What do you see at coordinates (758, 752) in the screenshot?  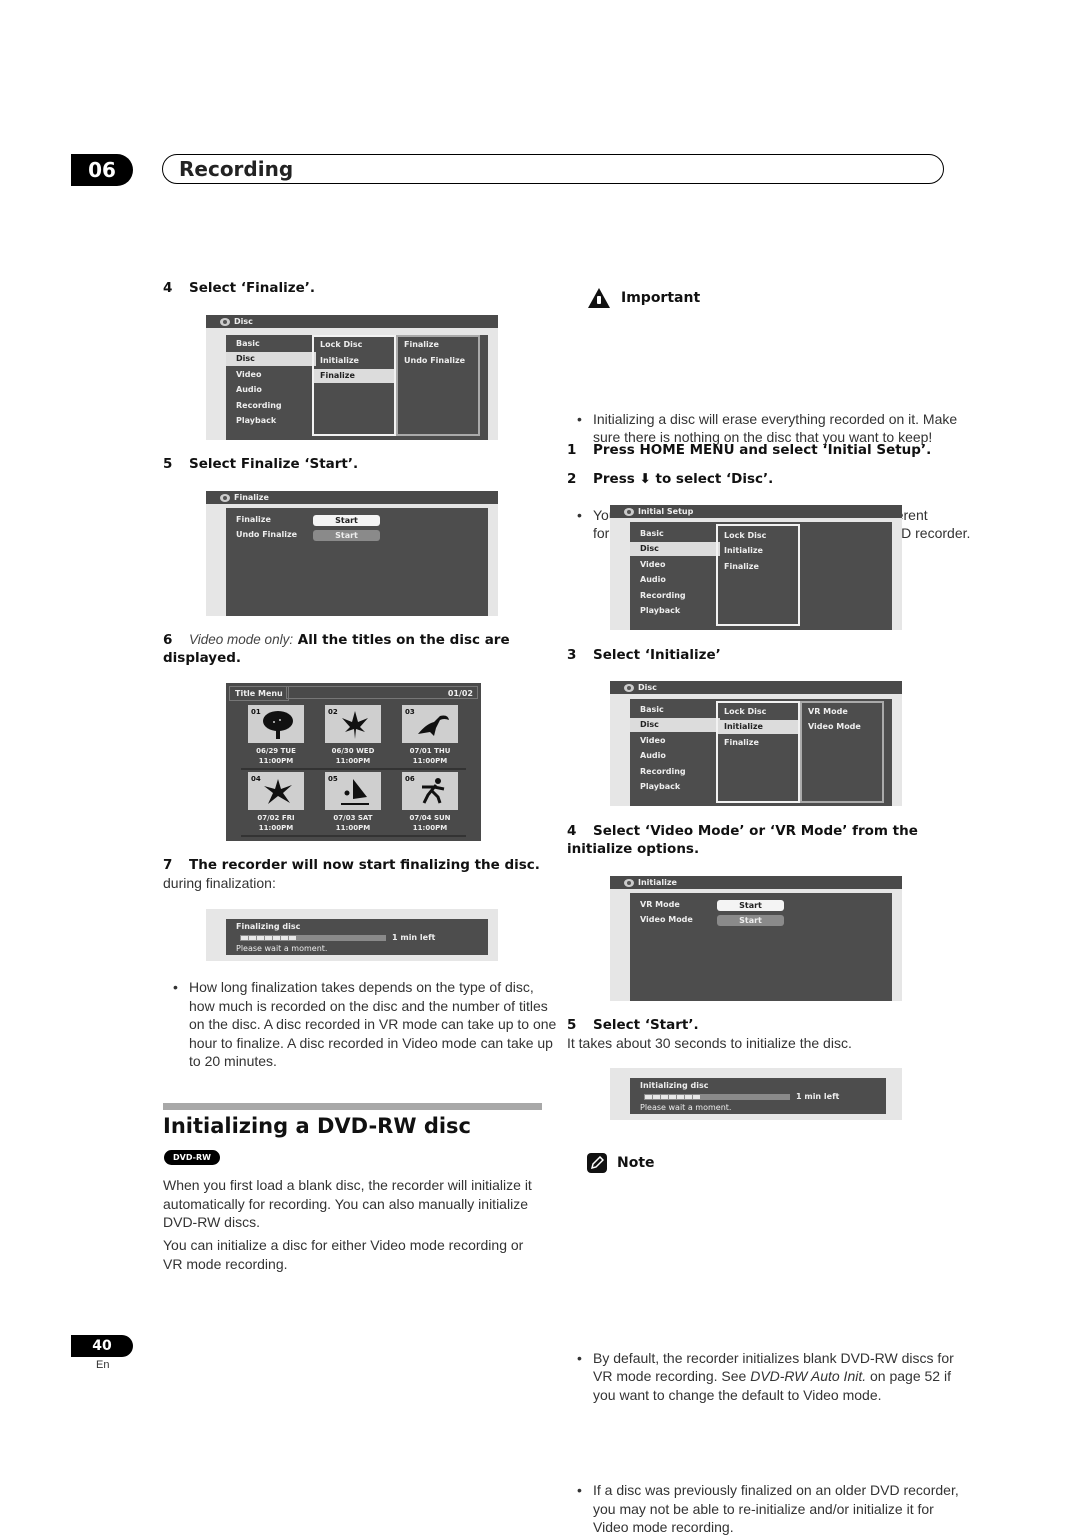 I see `submenu-column: Lock Disc Initialize Finalize` at bounding box center [758, 752].